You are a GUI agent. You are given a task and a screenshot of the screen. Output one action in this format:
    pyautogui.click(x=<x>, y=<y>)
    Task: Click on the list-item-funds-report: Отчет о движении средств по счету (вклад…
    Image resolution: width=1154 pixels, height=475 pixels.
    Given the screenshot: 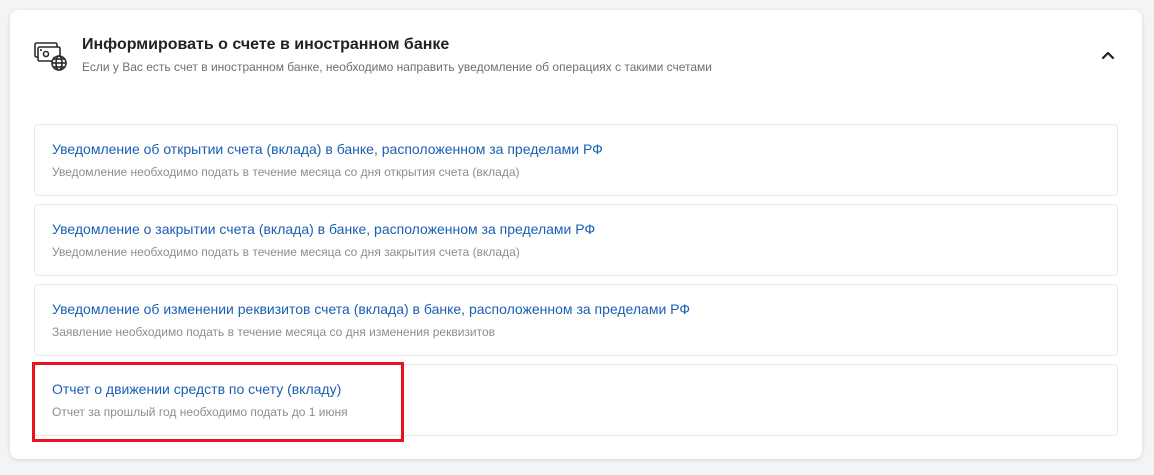 What is the action you would take?
    pyautogui.click(x=576, y=400)
    